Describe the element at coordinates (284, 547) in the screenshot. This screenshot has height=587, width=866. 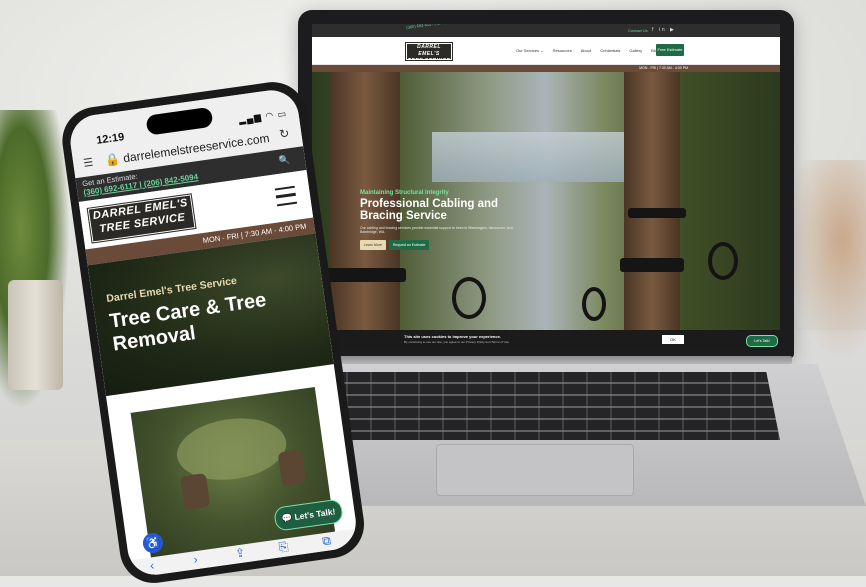
I see `bookmarks-icon: ⎘` at that location.